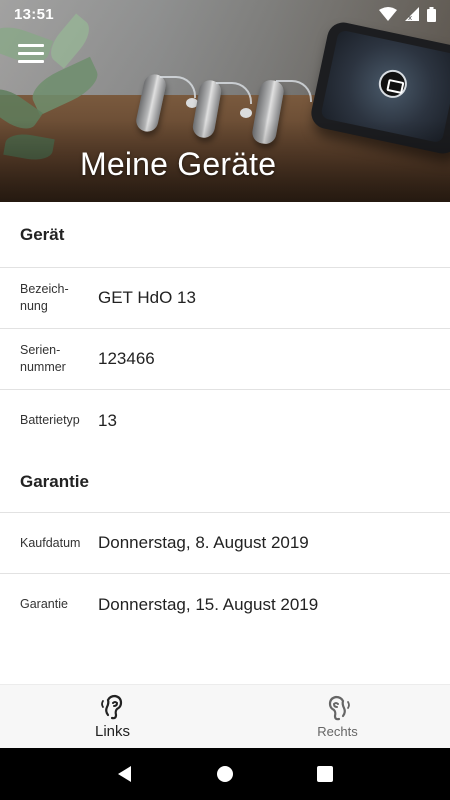  Describe the element at coordinates (325, 774) in the screenshot. I see `recents-icon` at that location.